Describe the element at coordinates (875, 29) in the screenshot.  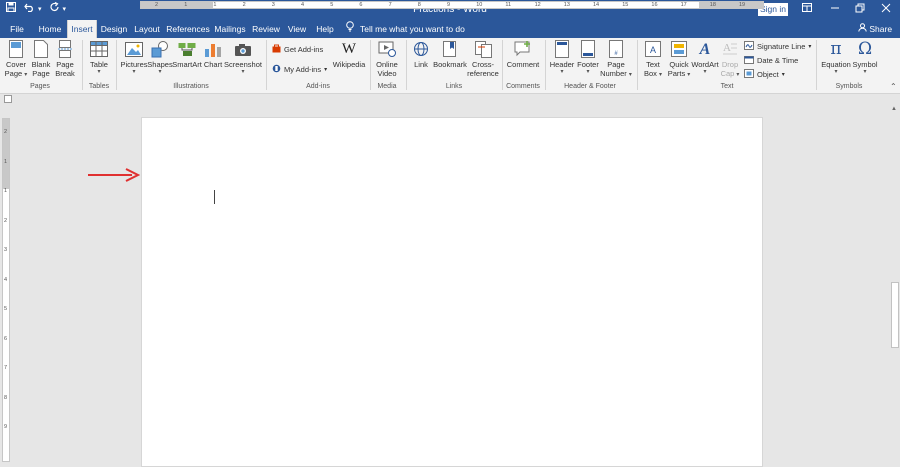
I see `share-button: Share` at that location.